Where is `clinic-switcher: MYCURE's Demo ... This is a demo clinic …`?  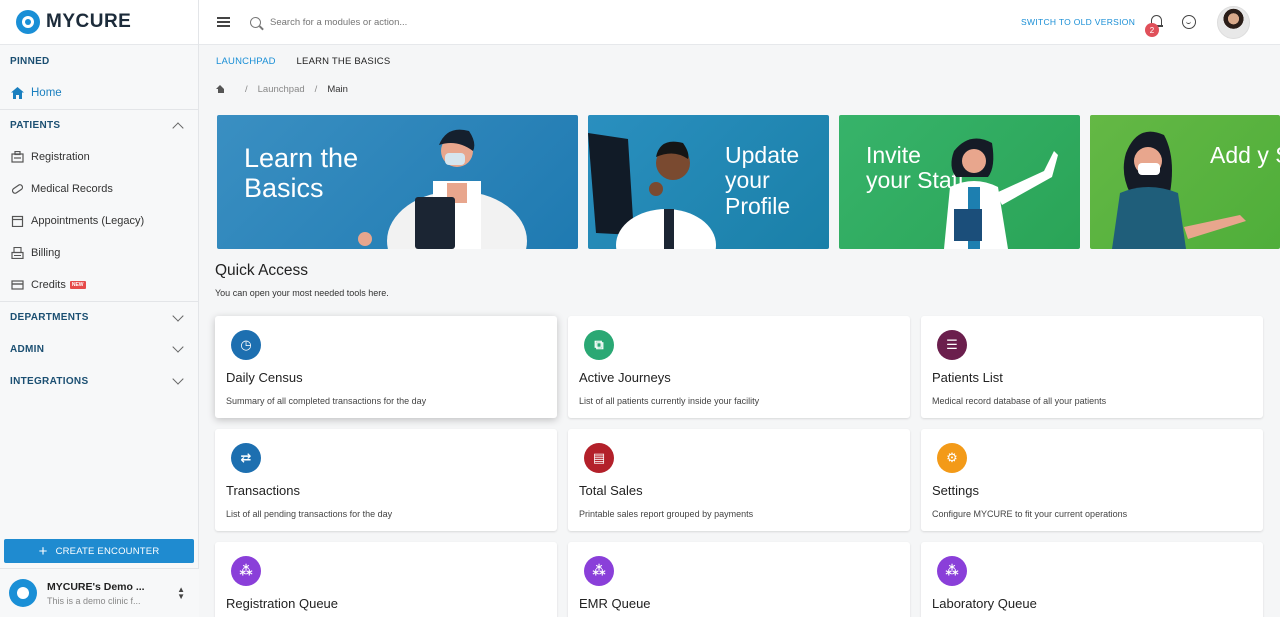 clinic-switcher: MYCURE's Demo ... This is a demo clinic … is located at coordinates (99, 592).